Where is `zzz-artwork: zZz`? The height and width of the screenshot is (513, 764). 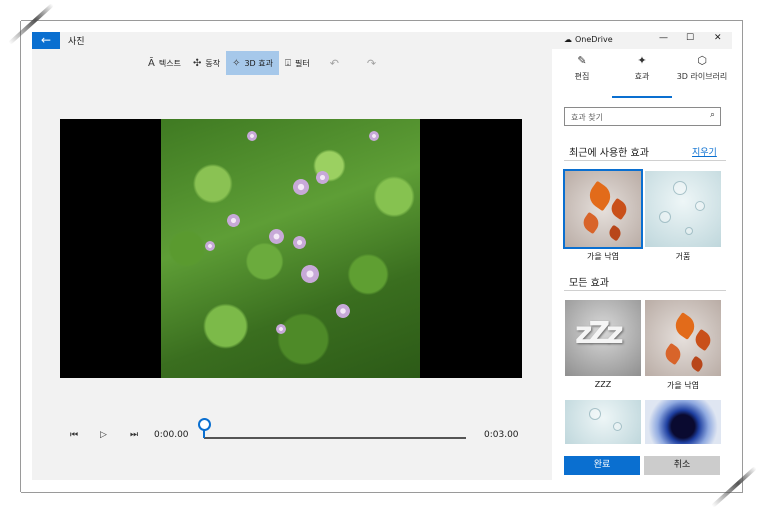
zzz-artwork: zZz is located at coordinates (599, 333).